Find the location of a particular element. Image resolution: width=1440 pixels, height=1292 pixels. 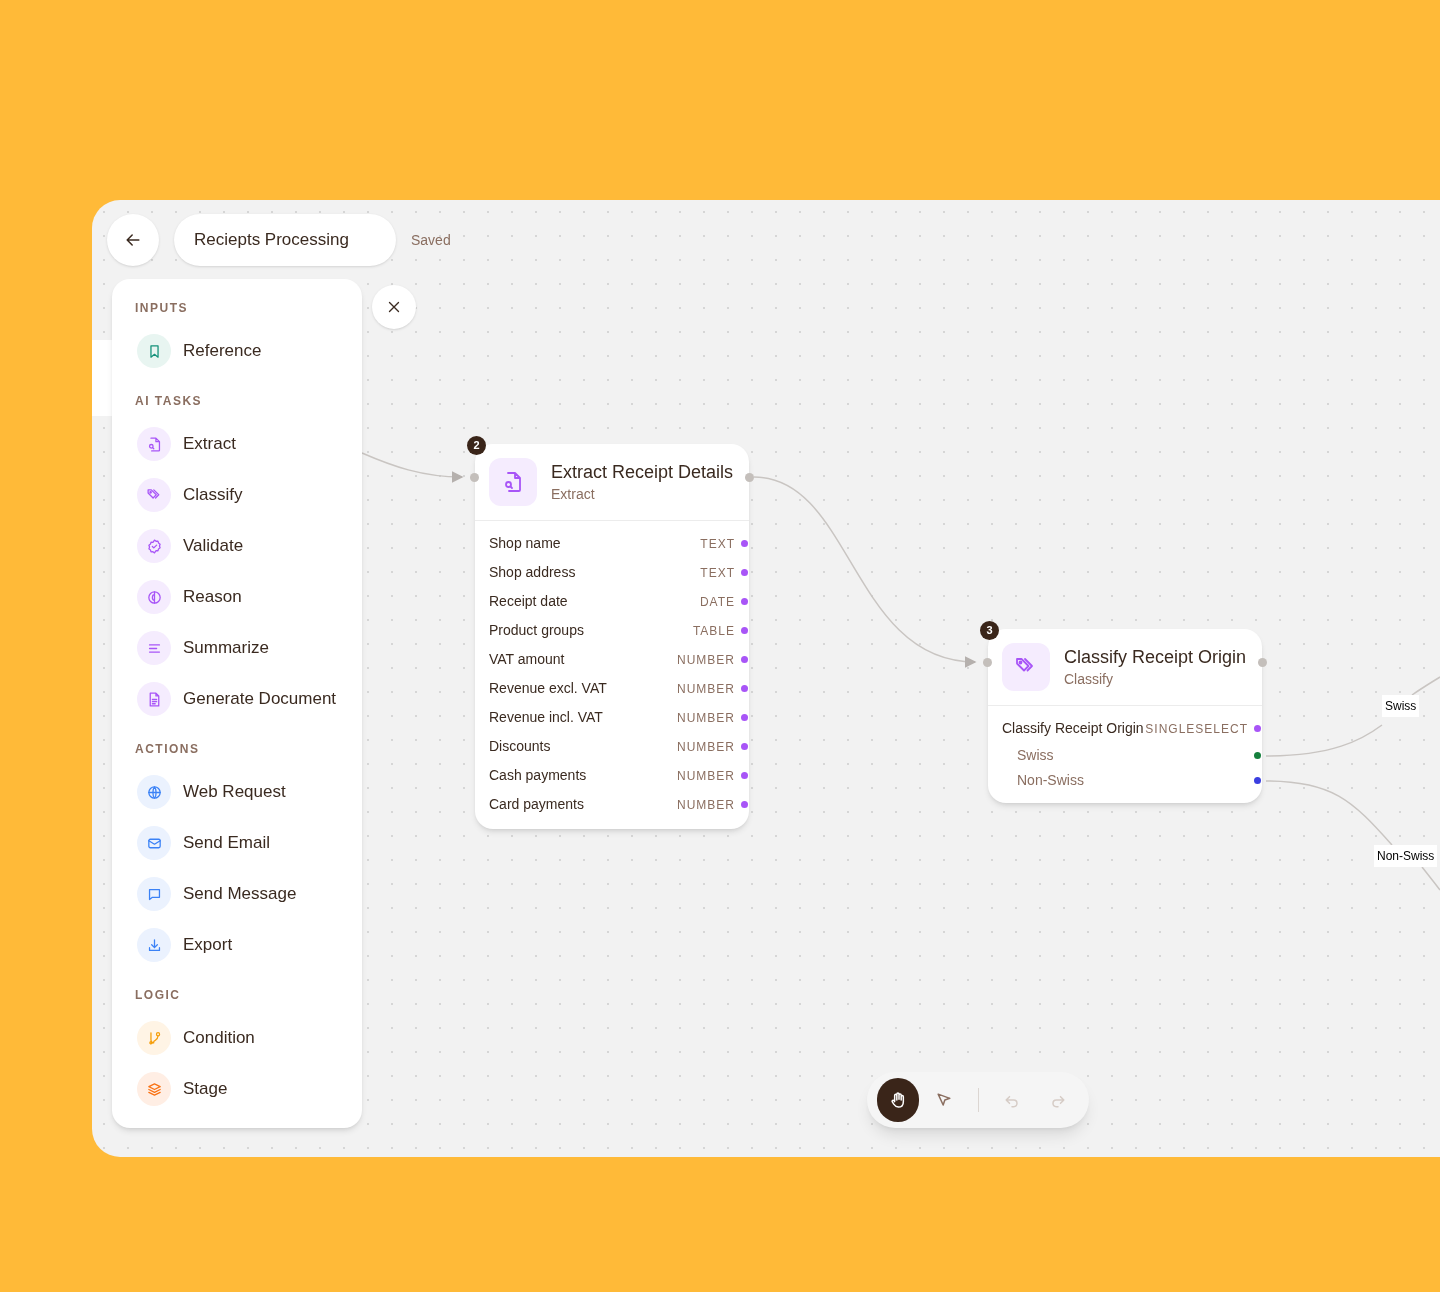

palette-item: Condition is located at coordinates (219, 1038).